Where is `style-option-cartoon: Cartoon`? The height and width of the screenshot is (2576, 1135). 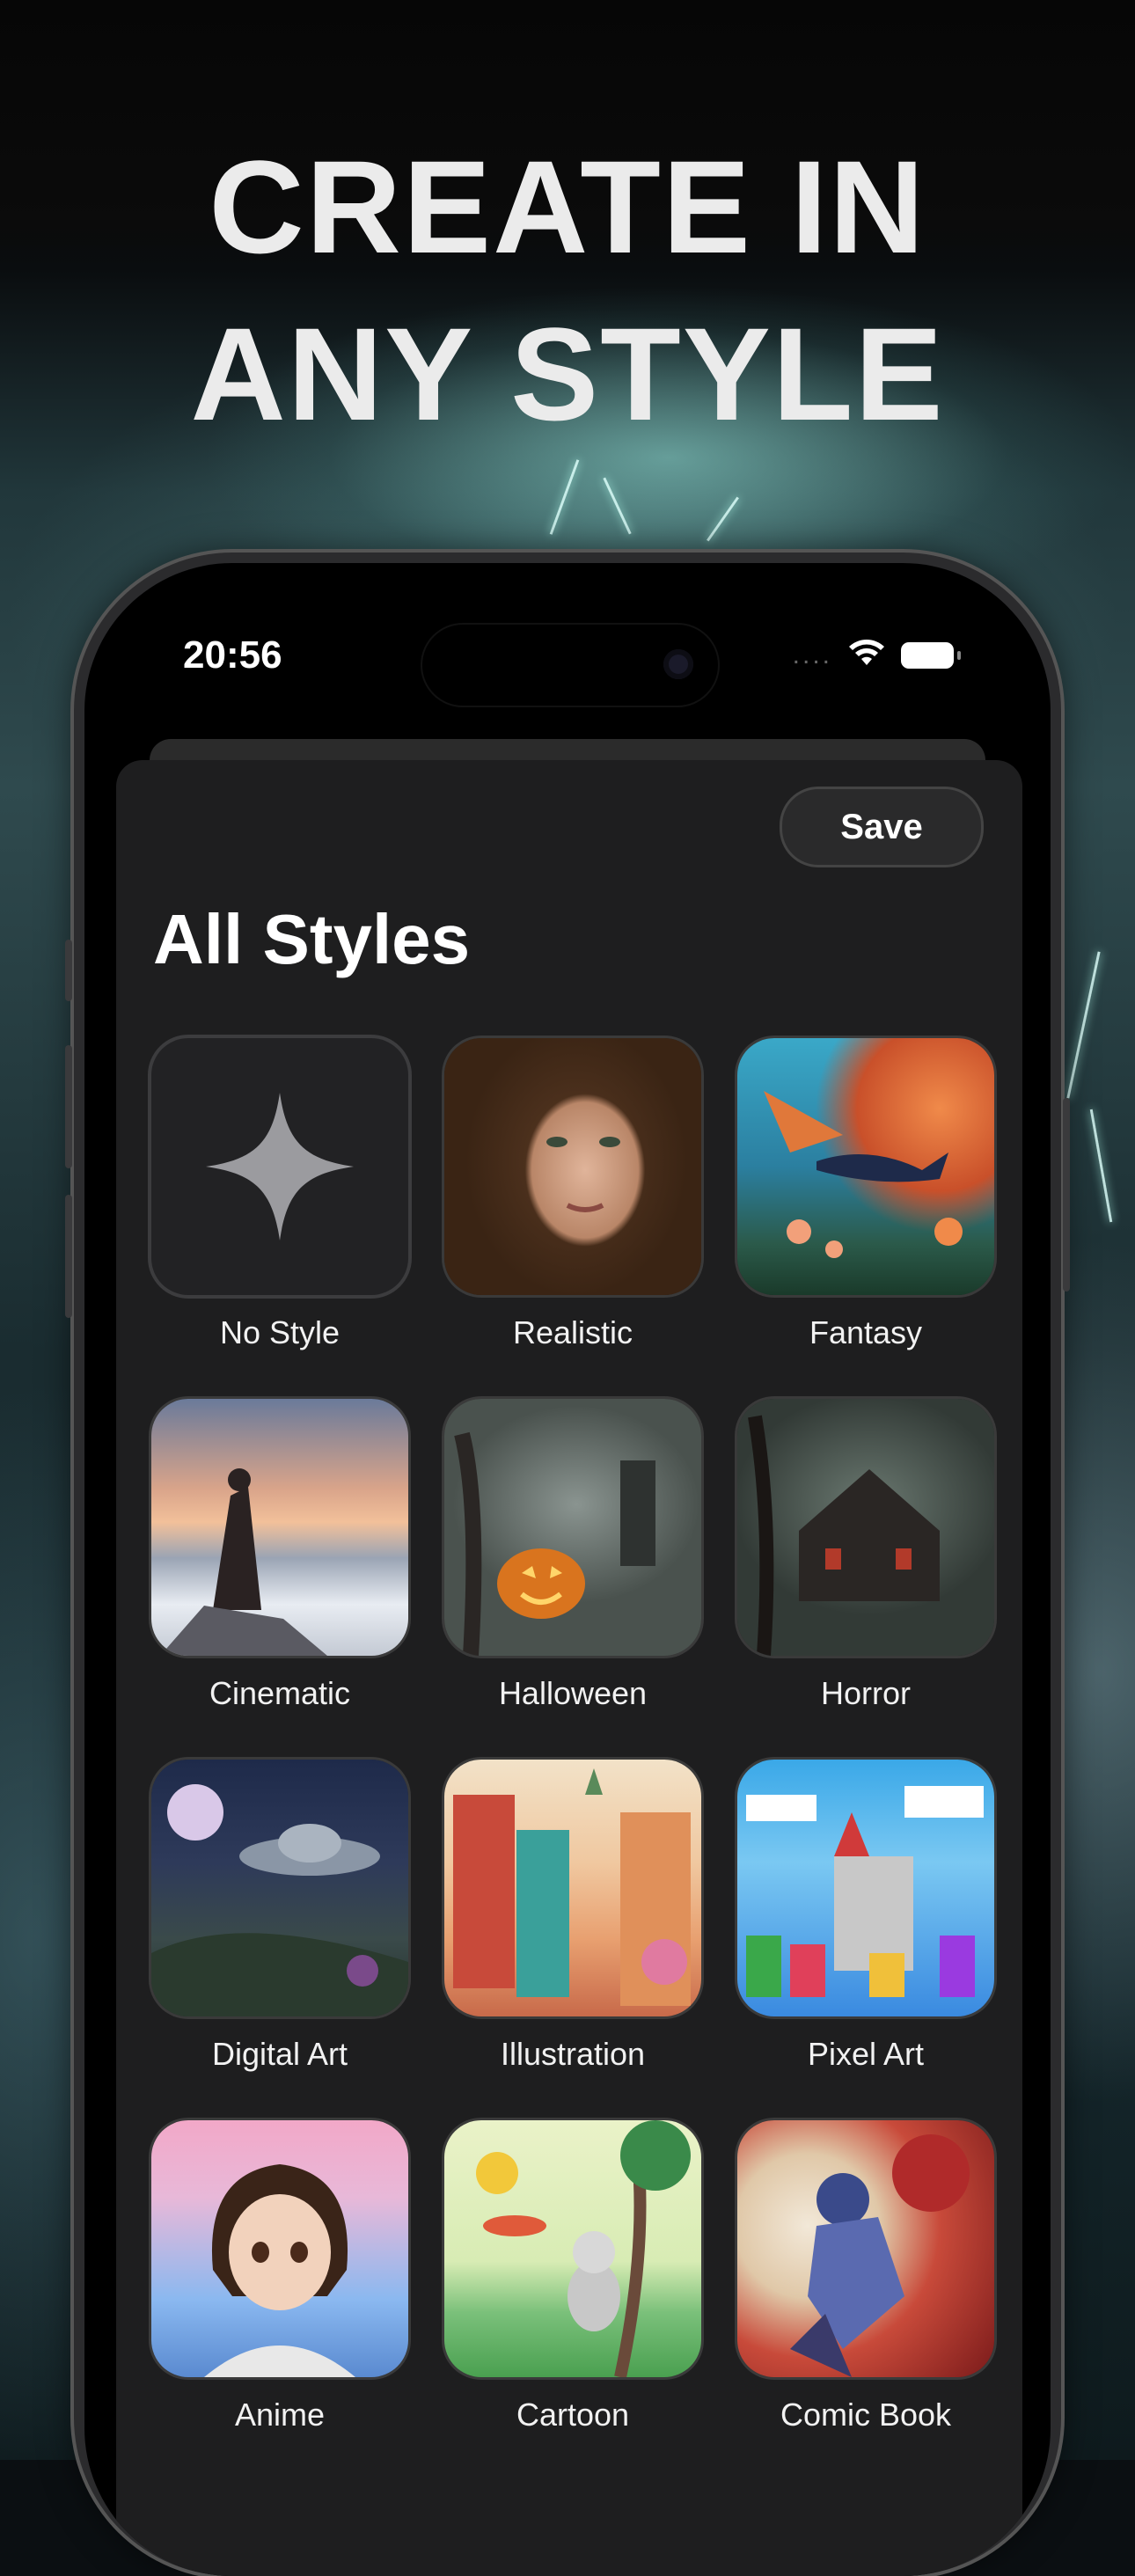 style-option-cartoon: Cartoon is located at coordinates (572, 2276).